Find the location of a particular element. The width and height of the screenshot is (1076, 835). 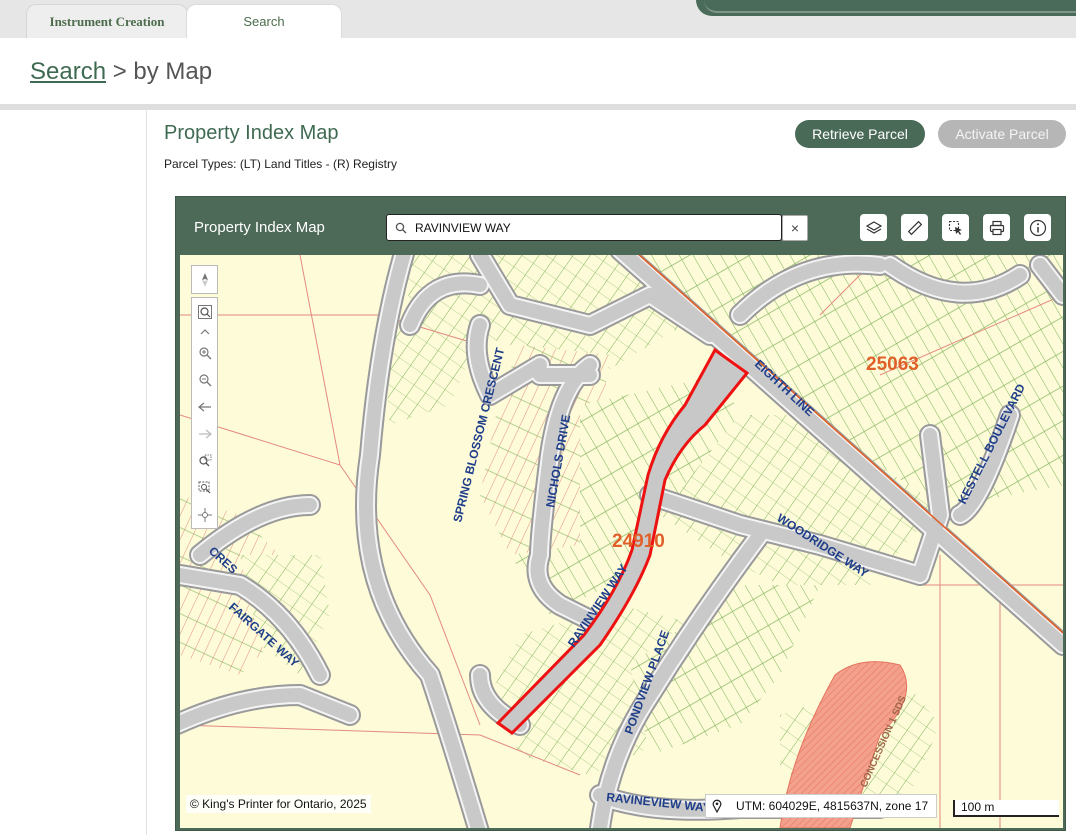

select-parcel-icon is located at coordinates (955, 227).